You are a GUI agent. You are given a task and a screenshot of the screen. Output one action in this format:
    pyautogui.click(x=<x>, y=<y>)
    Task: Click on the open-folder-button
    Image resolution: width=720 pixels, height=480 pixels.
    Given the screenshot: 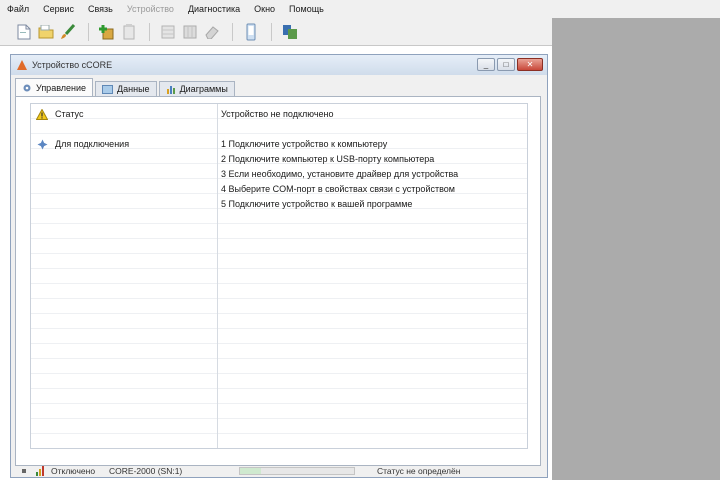 What is the action you would take?
    pyautogui.click(x=46, y=32)
    